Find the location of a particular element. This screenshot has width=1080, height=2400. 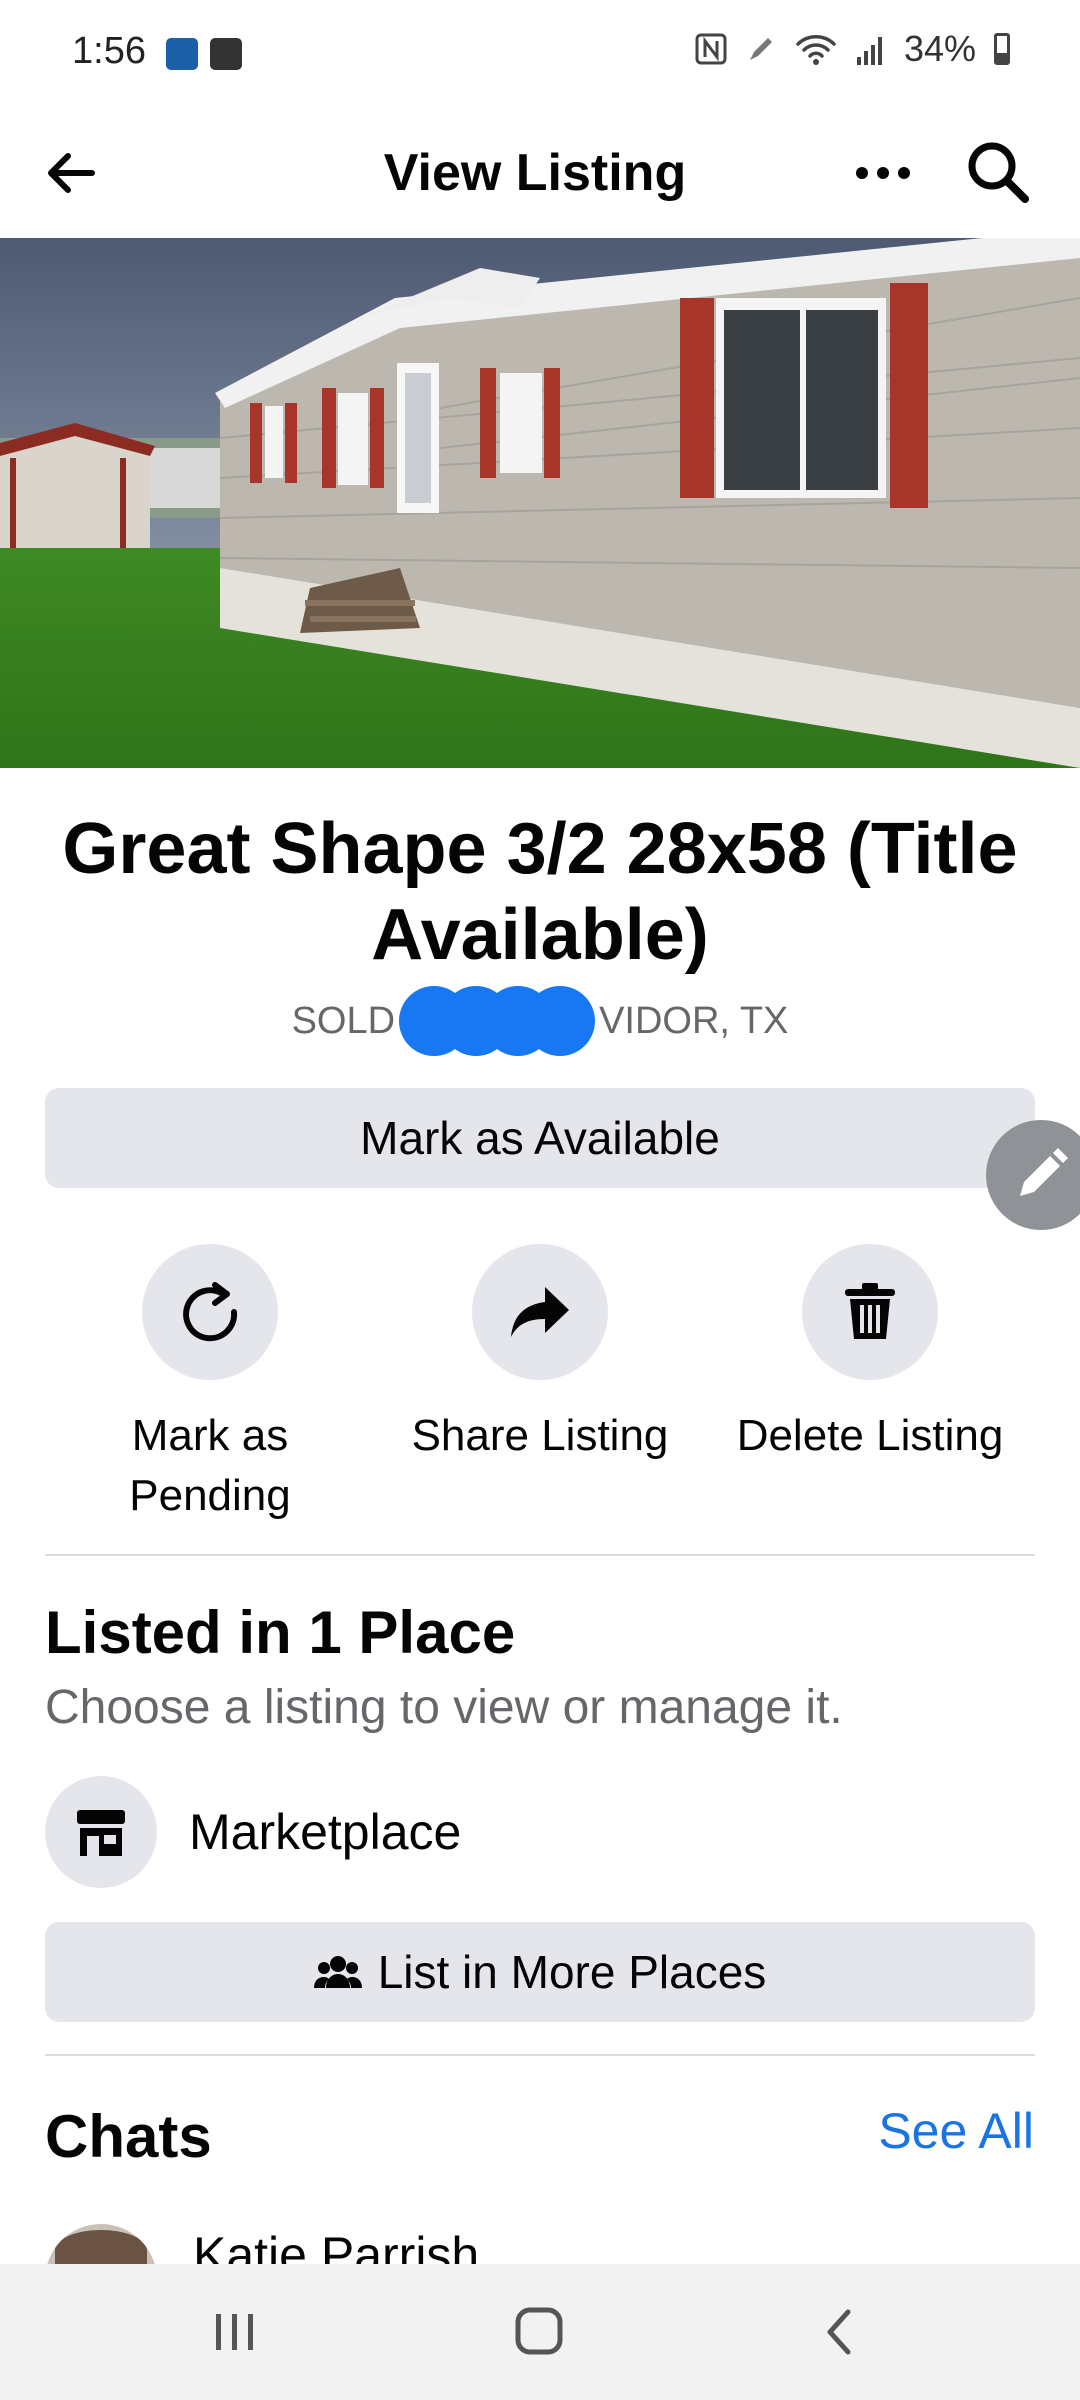

chats-title: Chats is located at coordinates (128, 2136).